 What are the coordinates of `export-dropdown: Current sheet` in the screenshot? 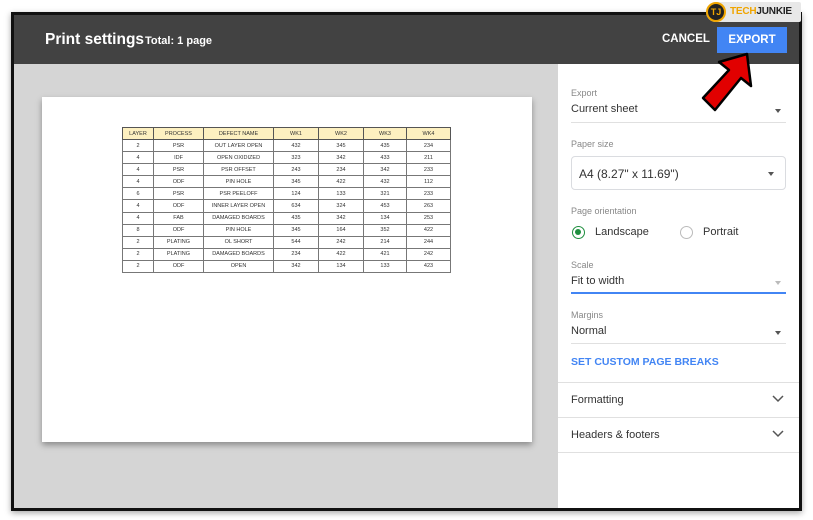 It's located at (678, 111).